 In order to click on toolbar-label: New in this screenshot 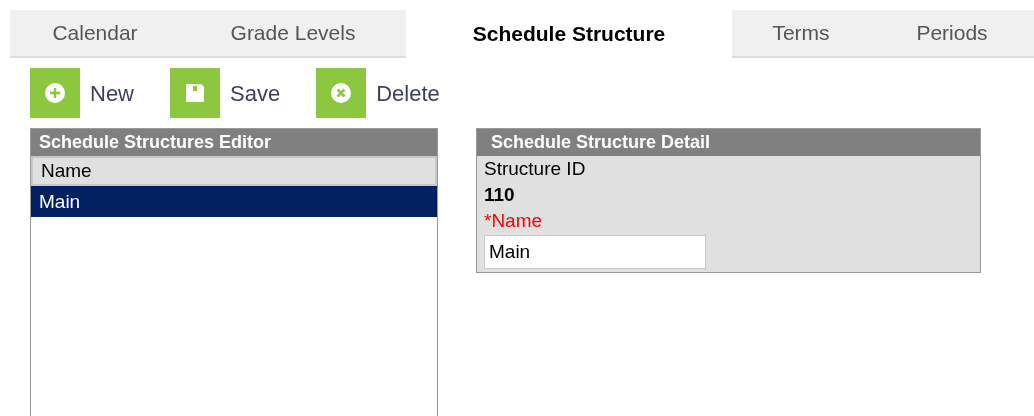, I will do `click(112, 93)`.